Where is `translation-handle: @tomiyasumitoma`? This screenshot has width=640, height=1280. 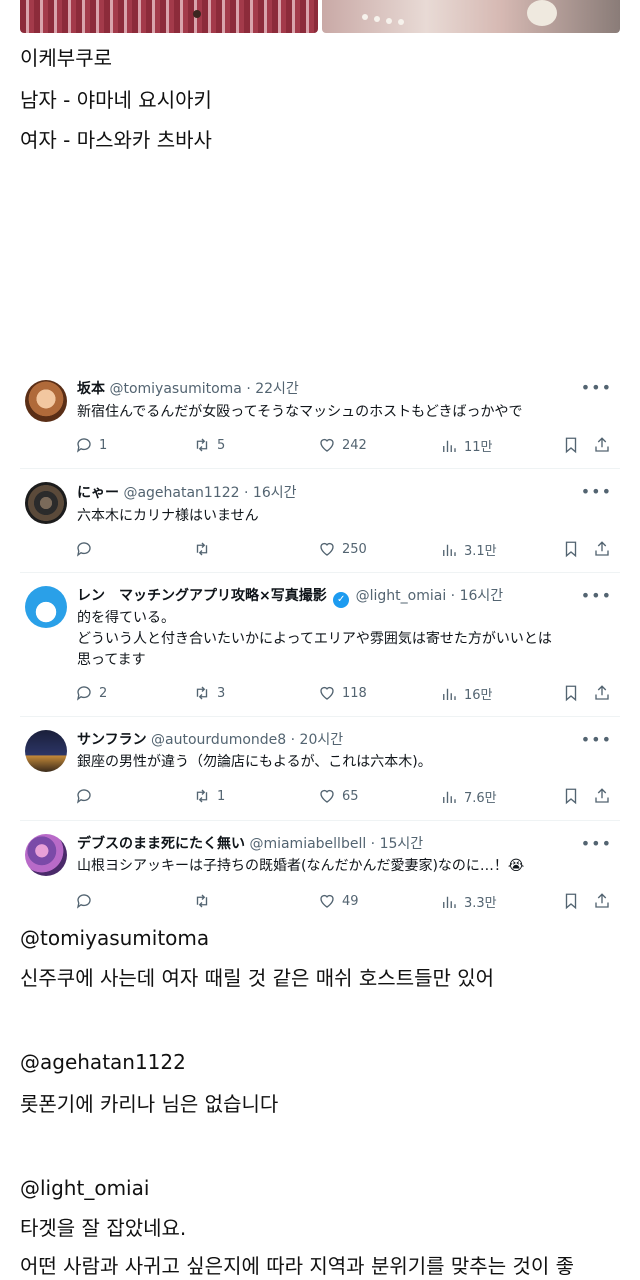
translation-handle: @tomiyasumitoma is located at coordinates (115, 938).